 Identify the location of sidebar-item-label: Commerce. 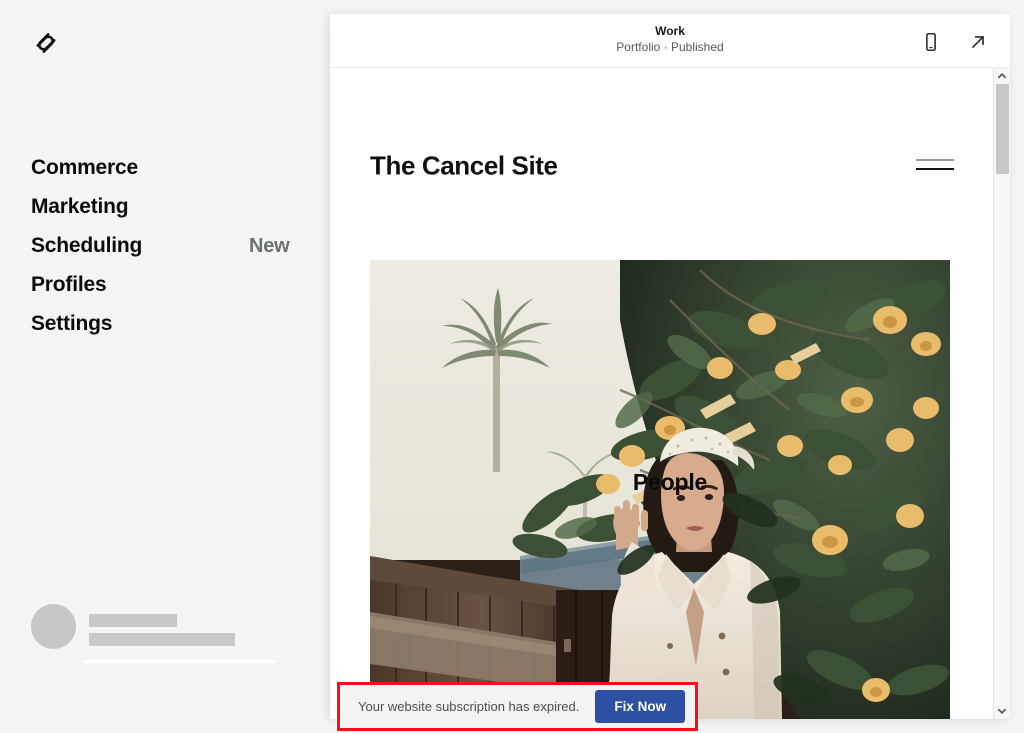
(84, 167).